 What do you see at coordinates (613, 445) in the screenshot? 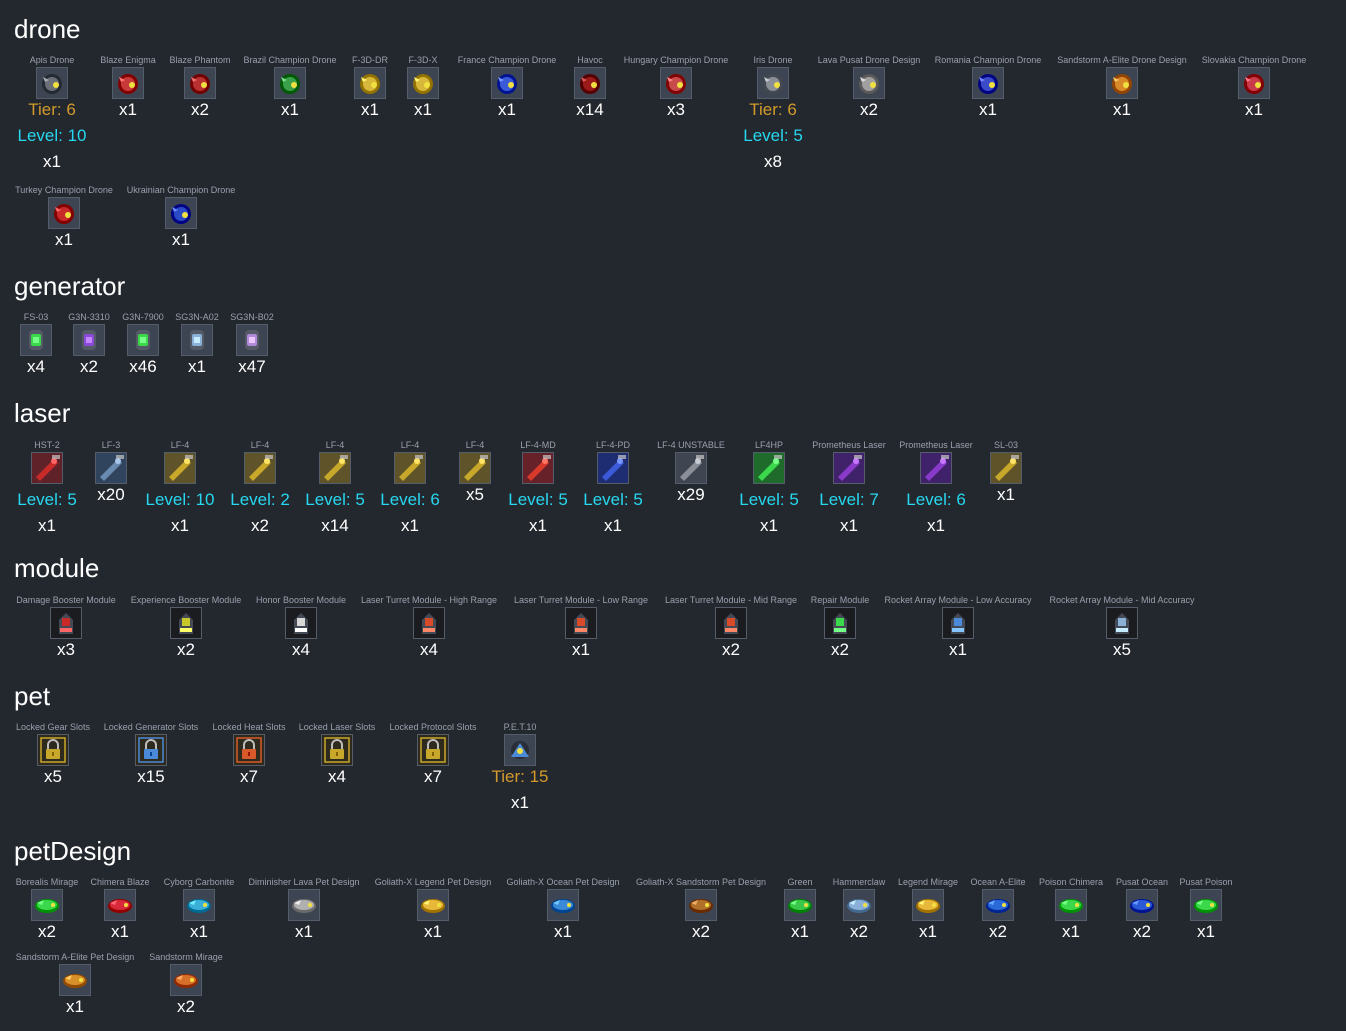
I see `item-name: LF-4-PD` at bounding box center [613, 445].